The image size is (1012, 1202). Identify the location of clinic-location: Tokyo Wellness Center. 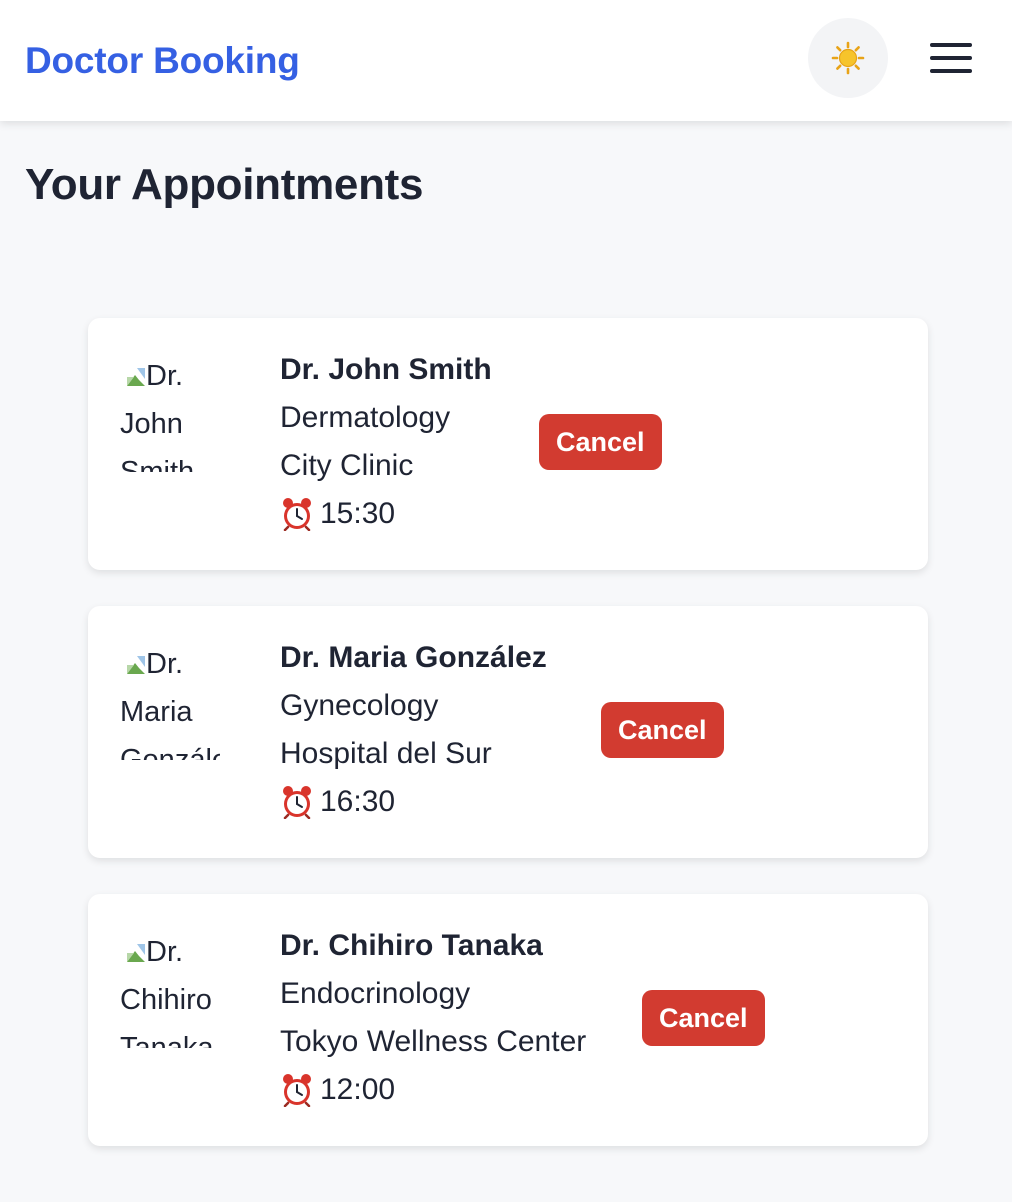
(433, 1041).